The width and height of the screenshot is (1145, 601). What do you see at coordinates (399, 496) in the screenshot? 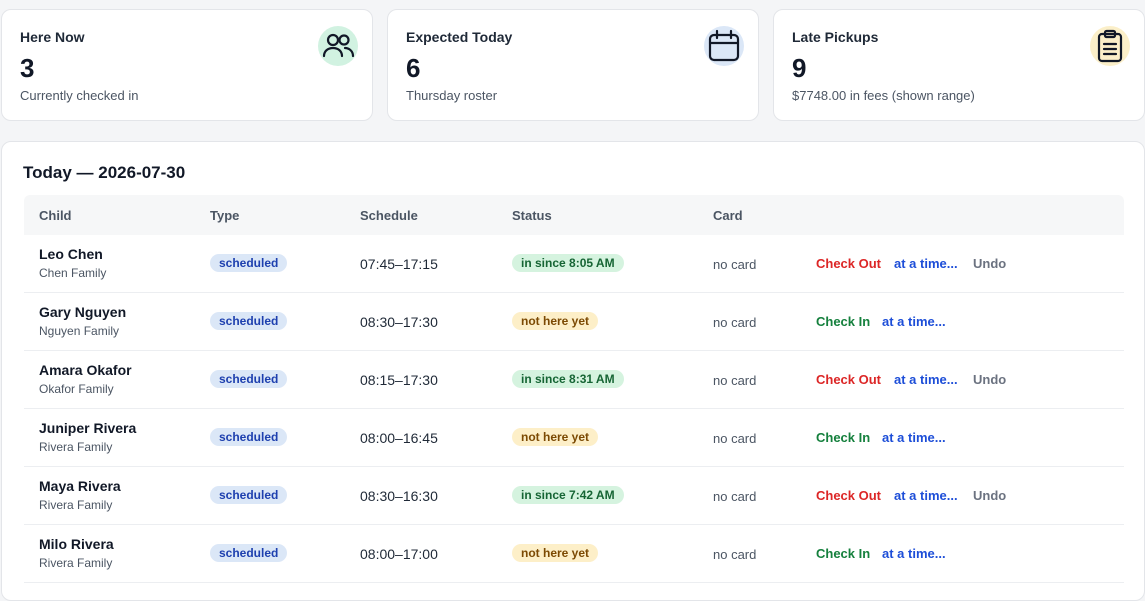
I see `schedule-time: 08:30–16:30` at bounding box center [399, 496].